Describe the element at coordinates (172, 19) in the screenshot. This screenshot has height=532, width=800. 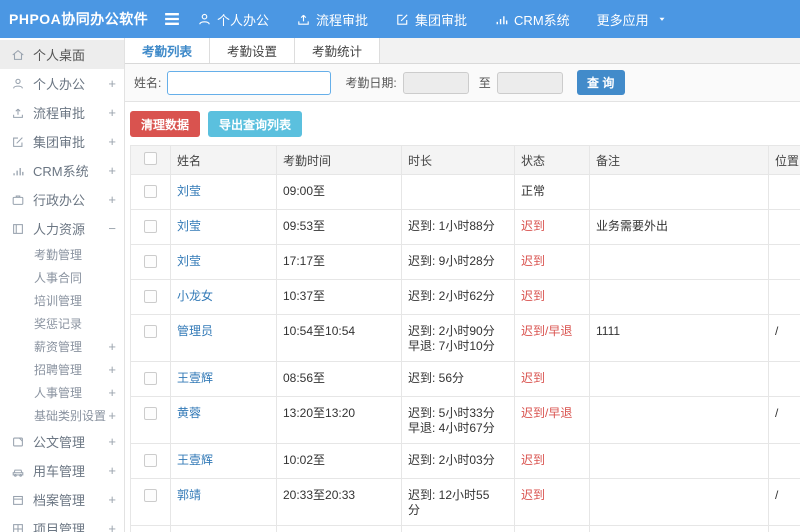
I see `menu-icon` at that location.